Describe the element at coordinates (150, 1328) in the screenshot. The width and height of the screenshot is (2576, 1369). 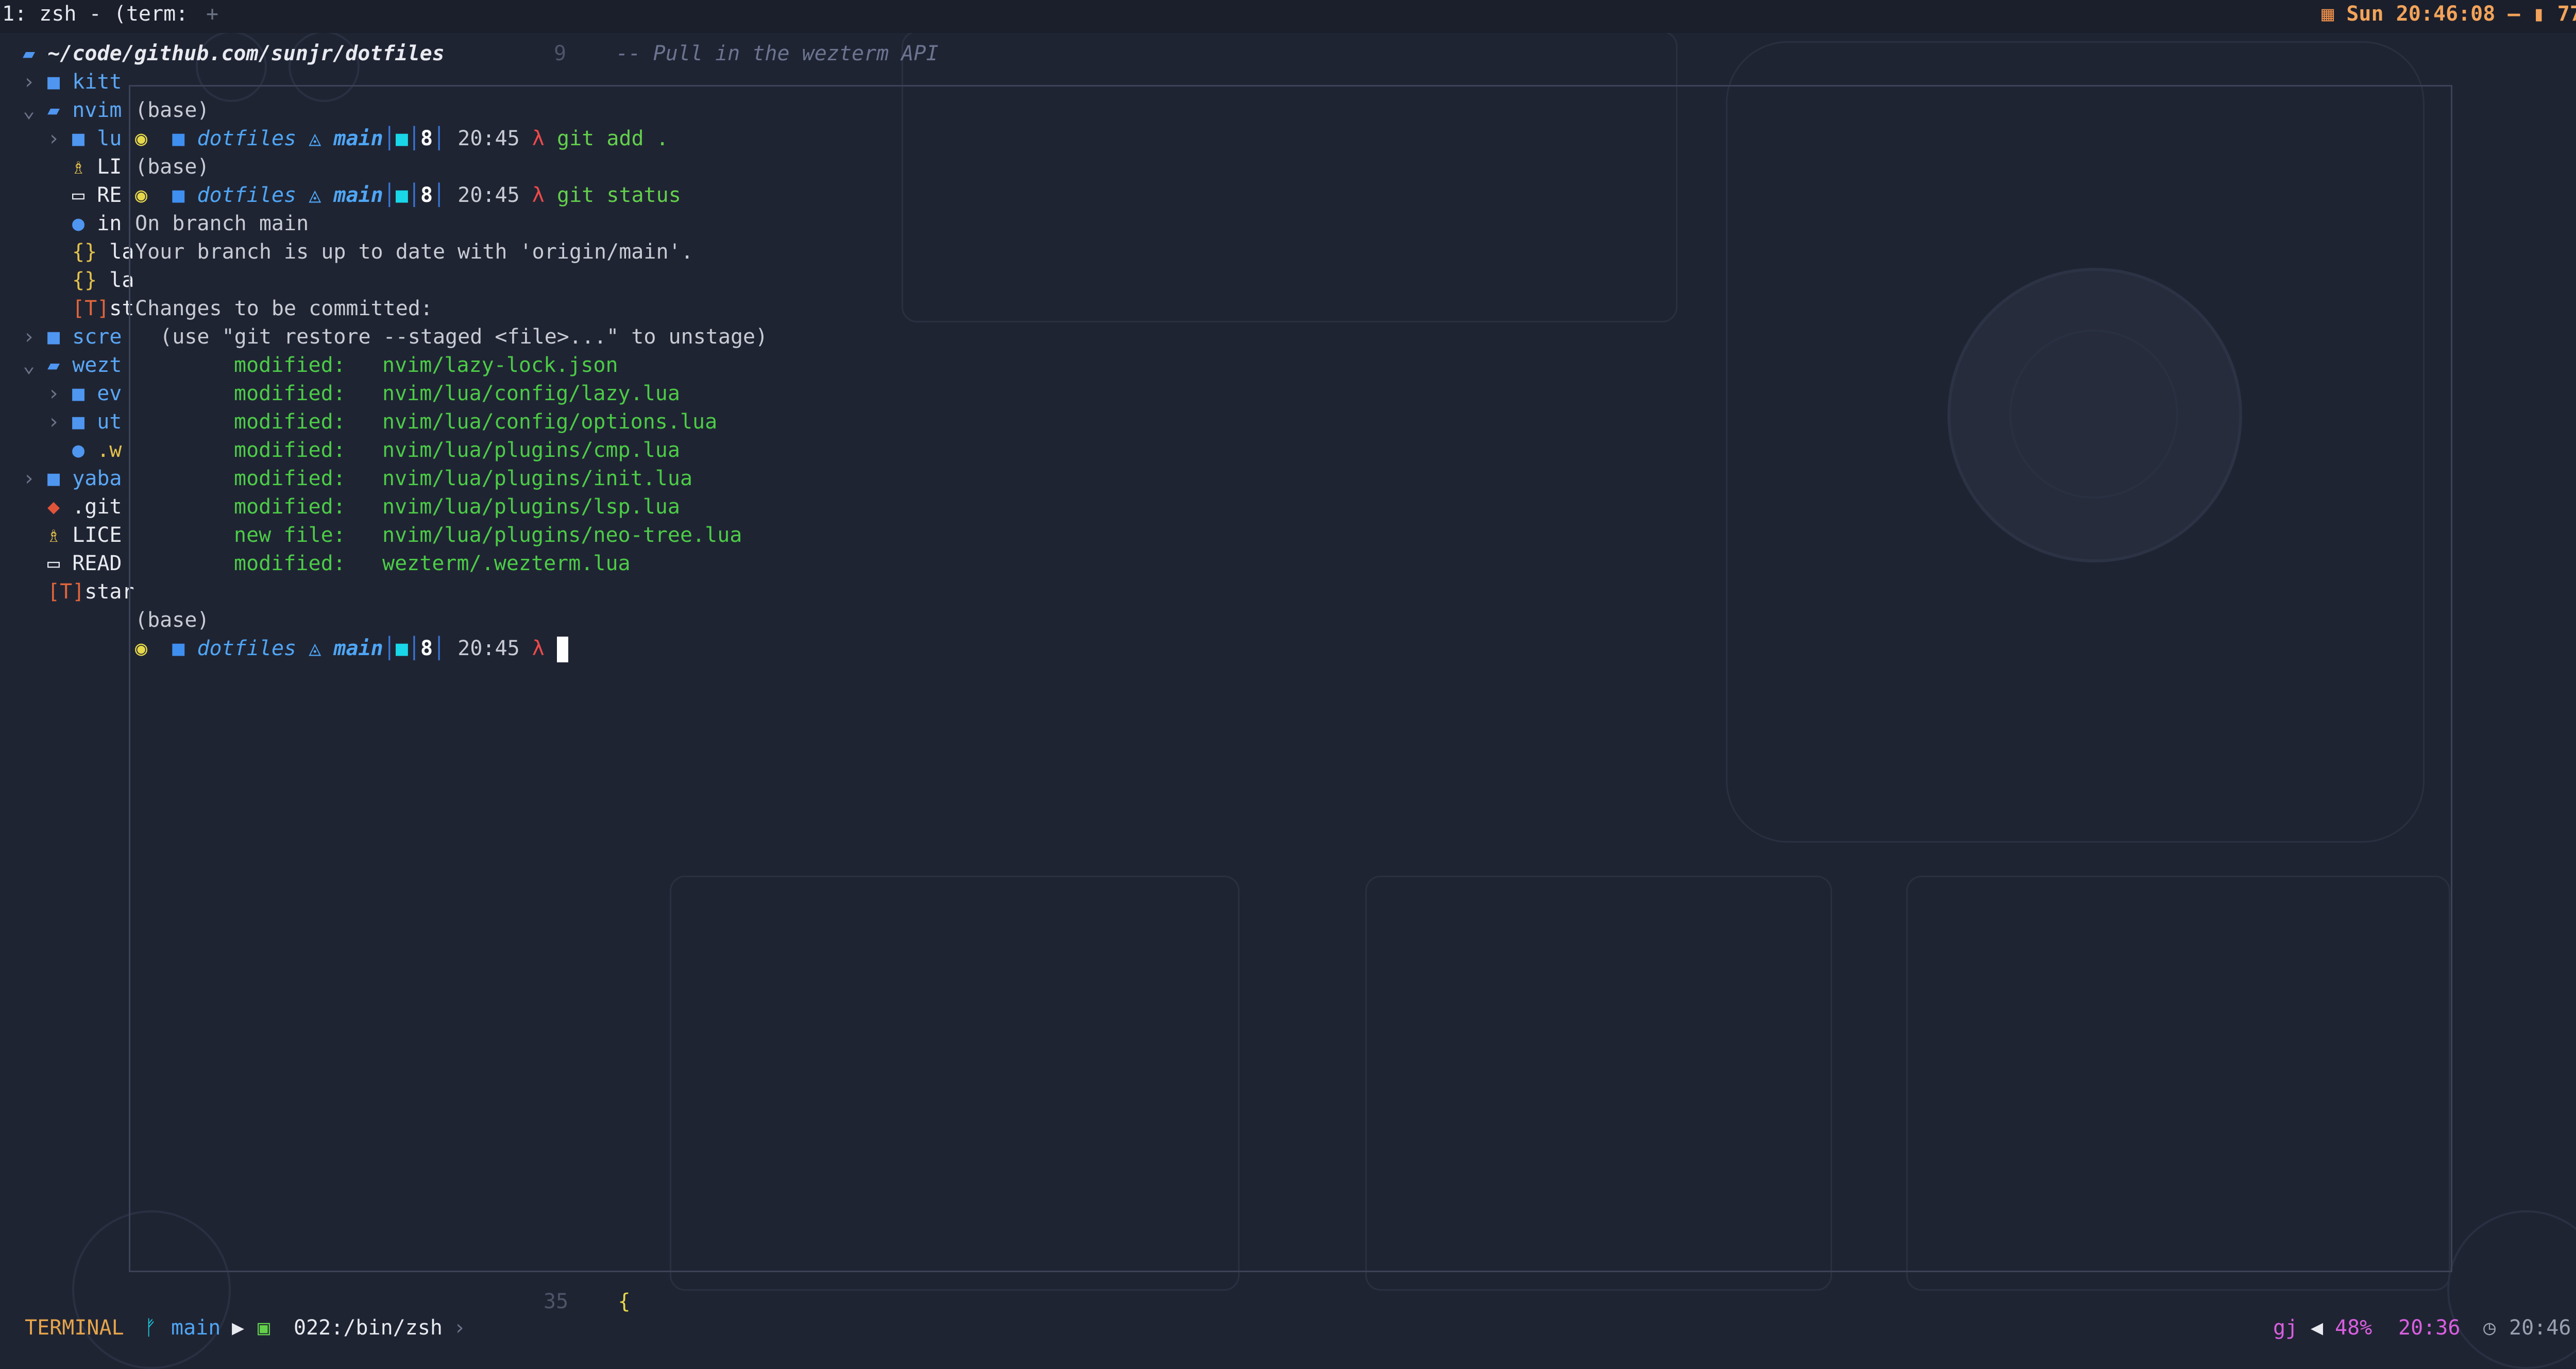
I see `git-branch-icon: ᚠ` at that location.